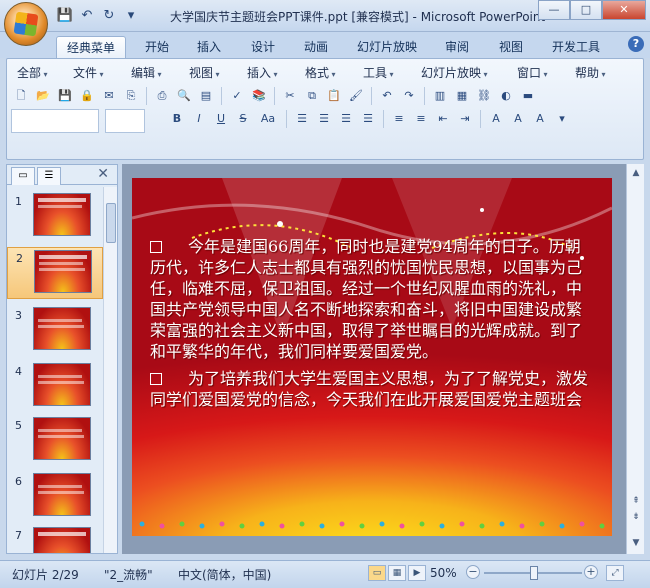  What do you see at coordinates (377, 573) in the screenshot?
I see `normal-view-button: ▭` at bounding box center [377, 573].